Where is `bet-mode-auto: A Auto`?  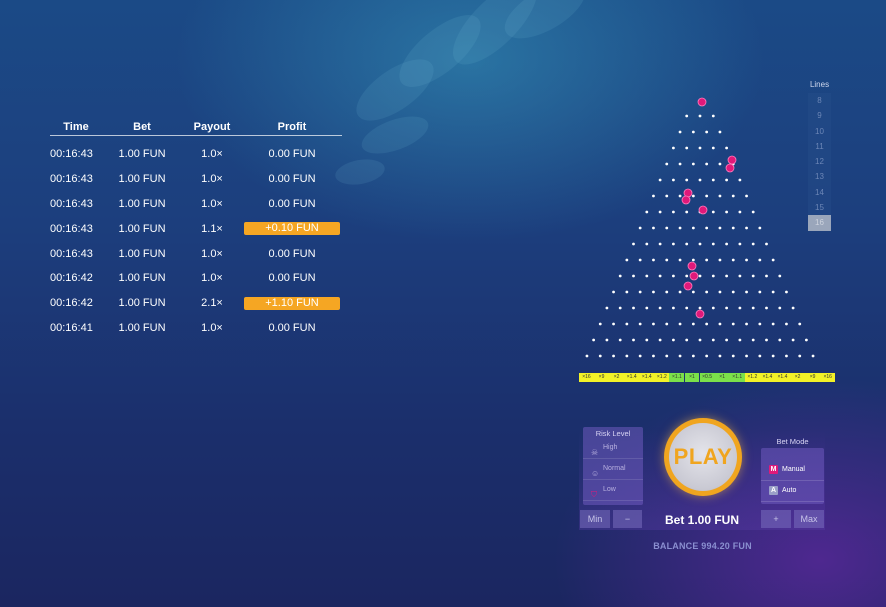 bet-mode-auto: A Auto is located at coordinates (792, 491).